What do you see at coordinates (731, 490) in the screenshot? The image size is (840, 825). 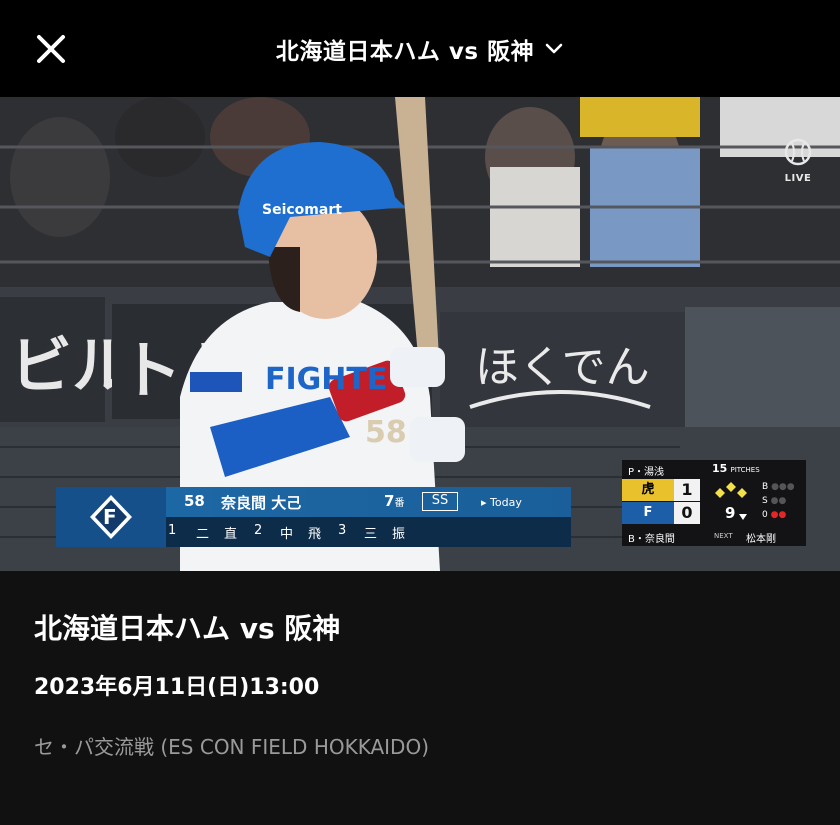 I see `bases-icon` at bounding box center [731, 490].